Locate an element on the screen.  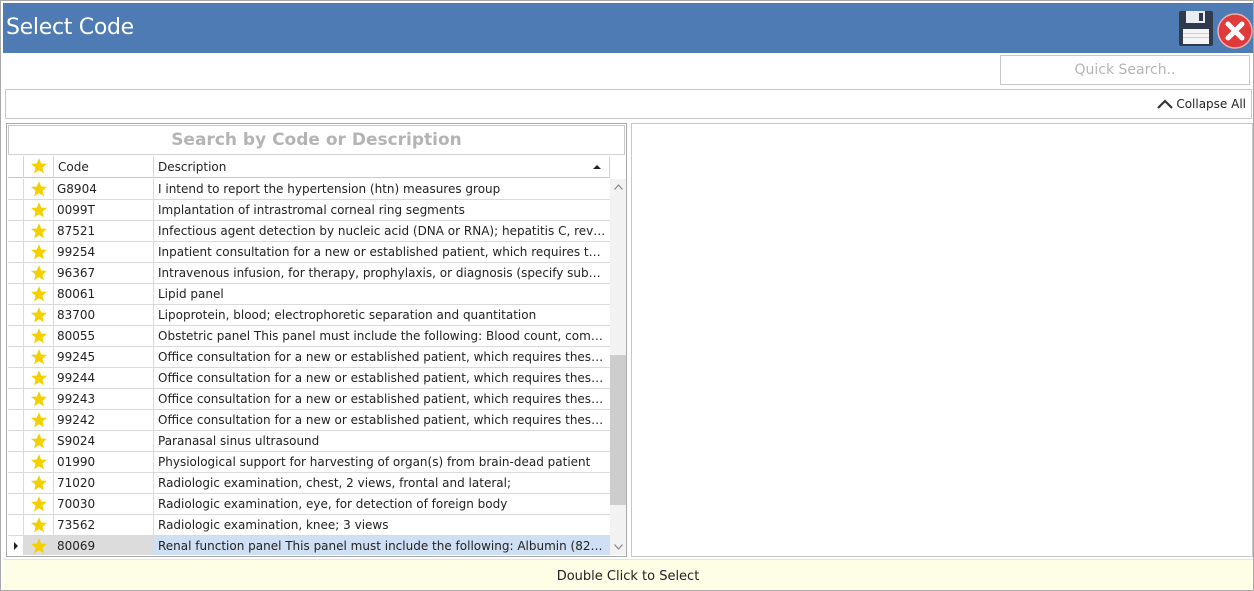
code-cell: 99254 is located at coordinates (104, 252).